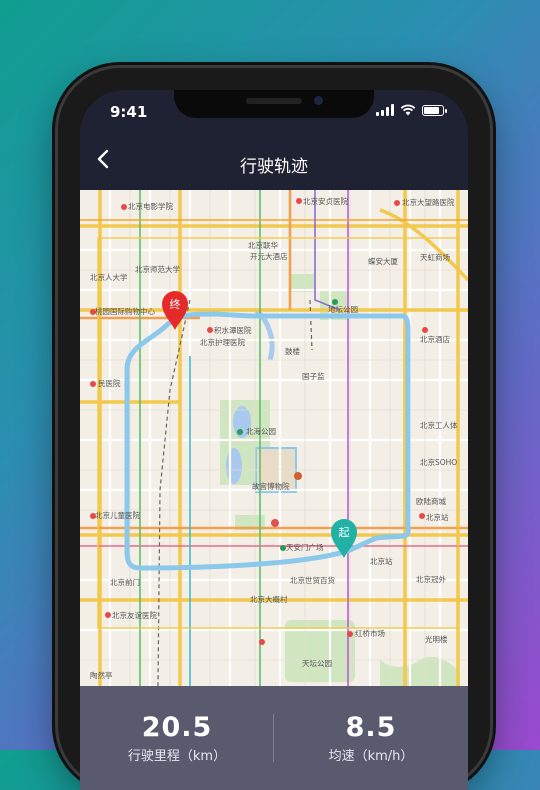  What do you see at coordinates (109, 383) in the screenshot?
I see `map-label: 民医院` at bounding box center [109, 383].